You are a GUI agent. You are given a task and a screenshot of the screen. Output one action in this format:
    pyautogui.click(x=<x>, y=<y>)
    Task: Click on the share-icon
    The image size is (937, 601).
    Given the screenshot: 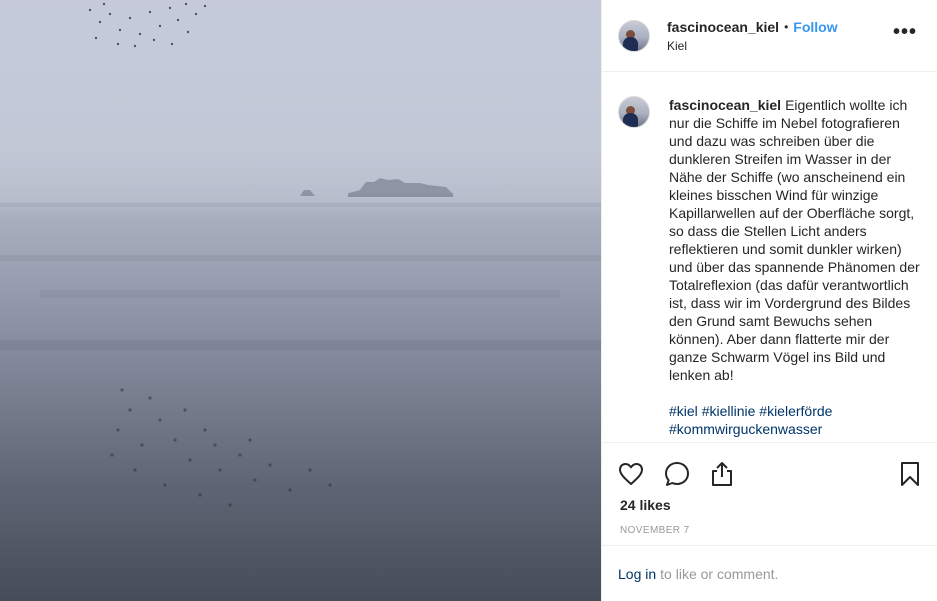 What is the action you would take?
    pyautogui.click(x=722, y=474)
    